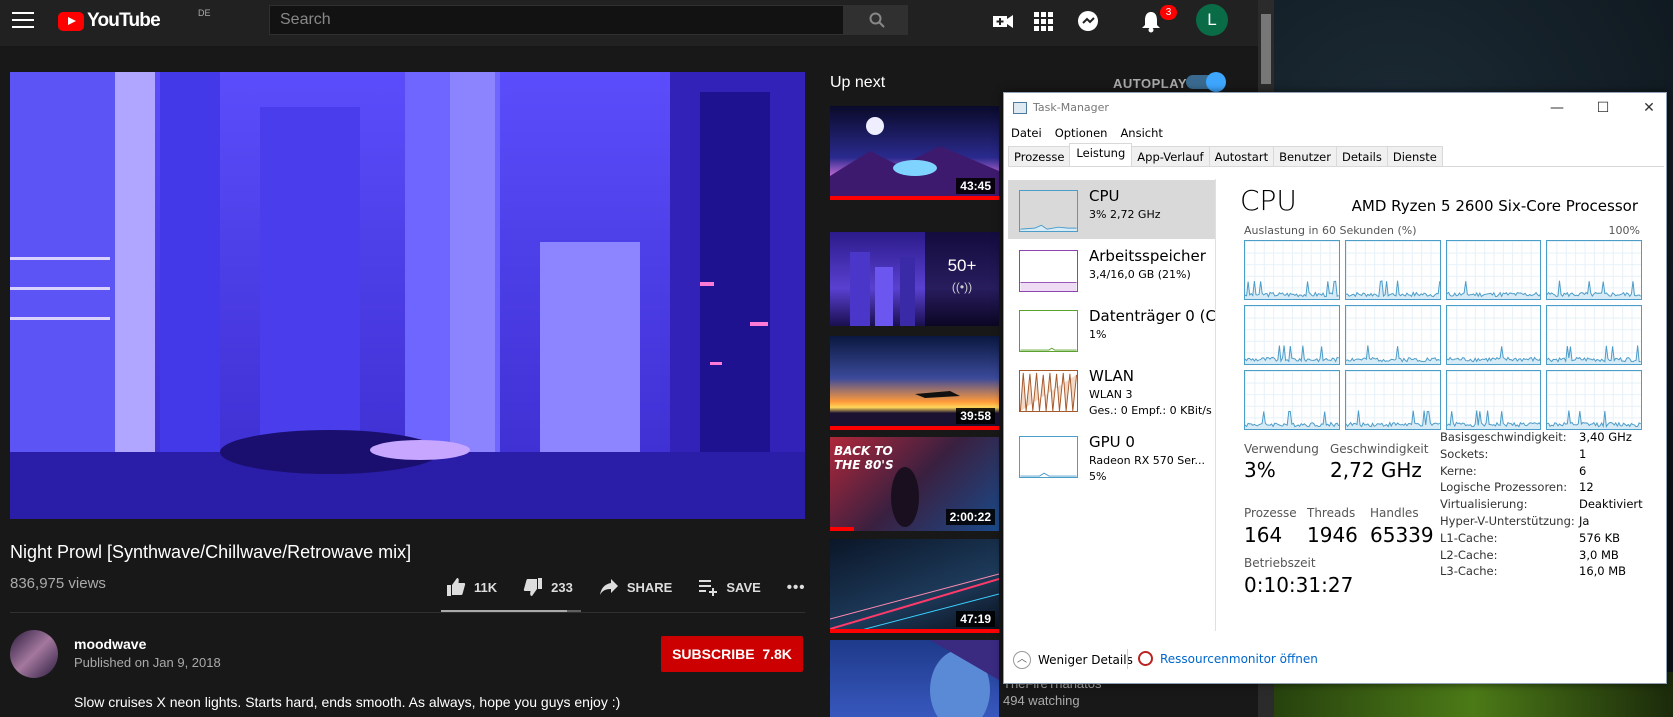 The width and height of the screenshot is (1673, 717). What do you see at coordinates (1048, 391) in the screenshot?
I see `wlan-sparkline` at bounding box center [1048, 391].